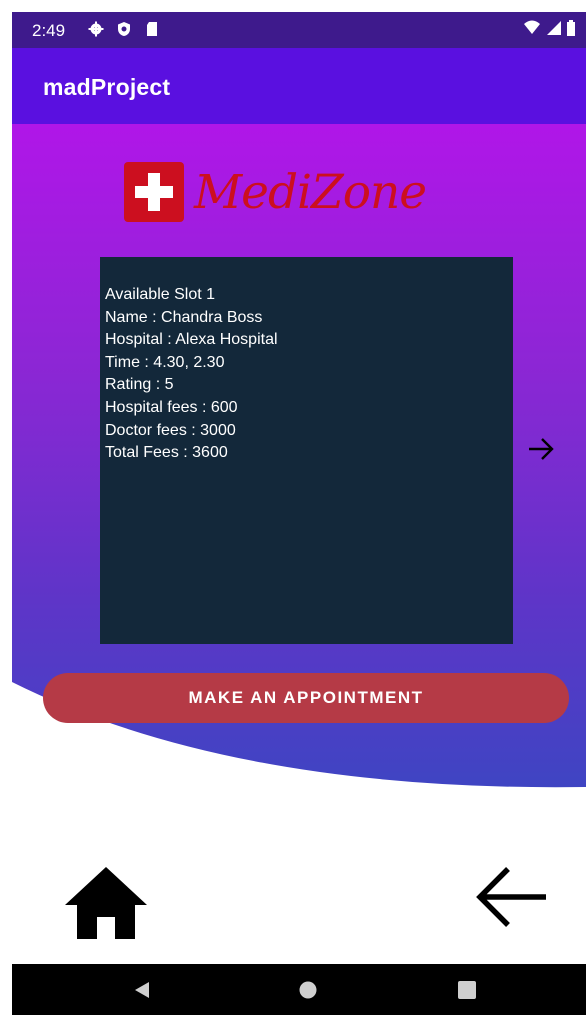 This screenshot has width=586, height=1015. I want to click on status-bar: 2:49, so click(299, 30).